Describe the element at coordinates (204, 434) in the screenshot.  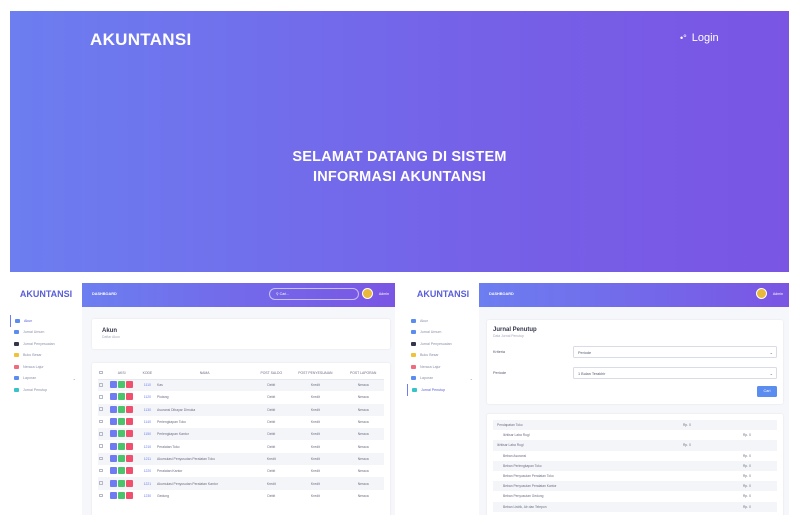
I see `nama-cell: Perlengkapan Kantor` at that location.